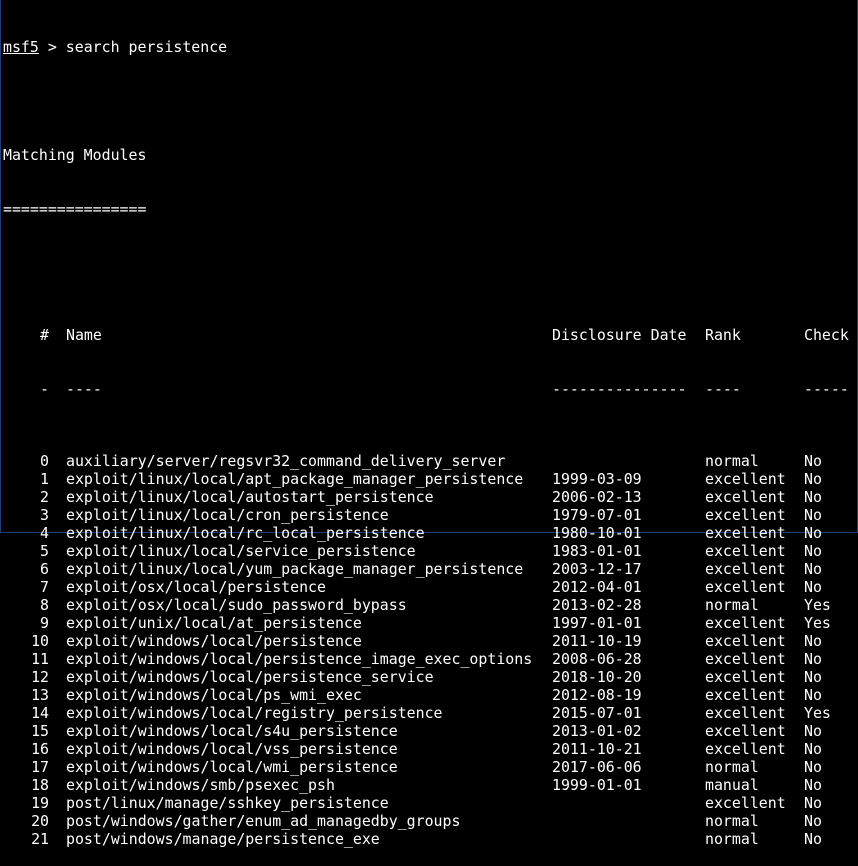  Describe the element at coordinates (597, 785) in the screenshot. I see `module-disclosure-date: 1999-01-01` at that location.